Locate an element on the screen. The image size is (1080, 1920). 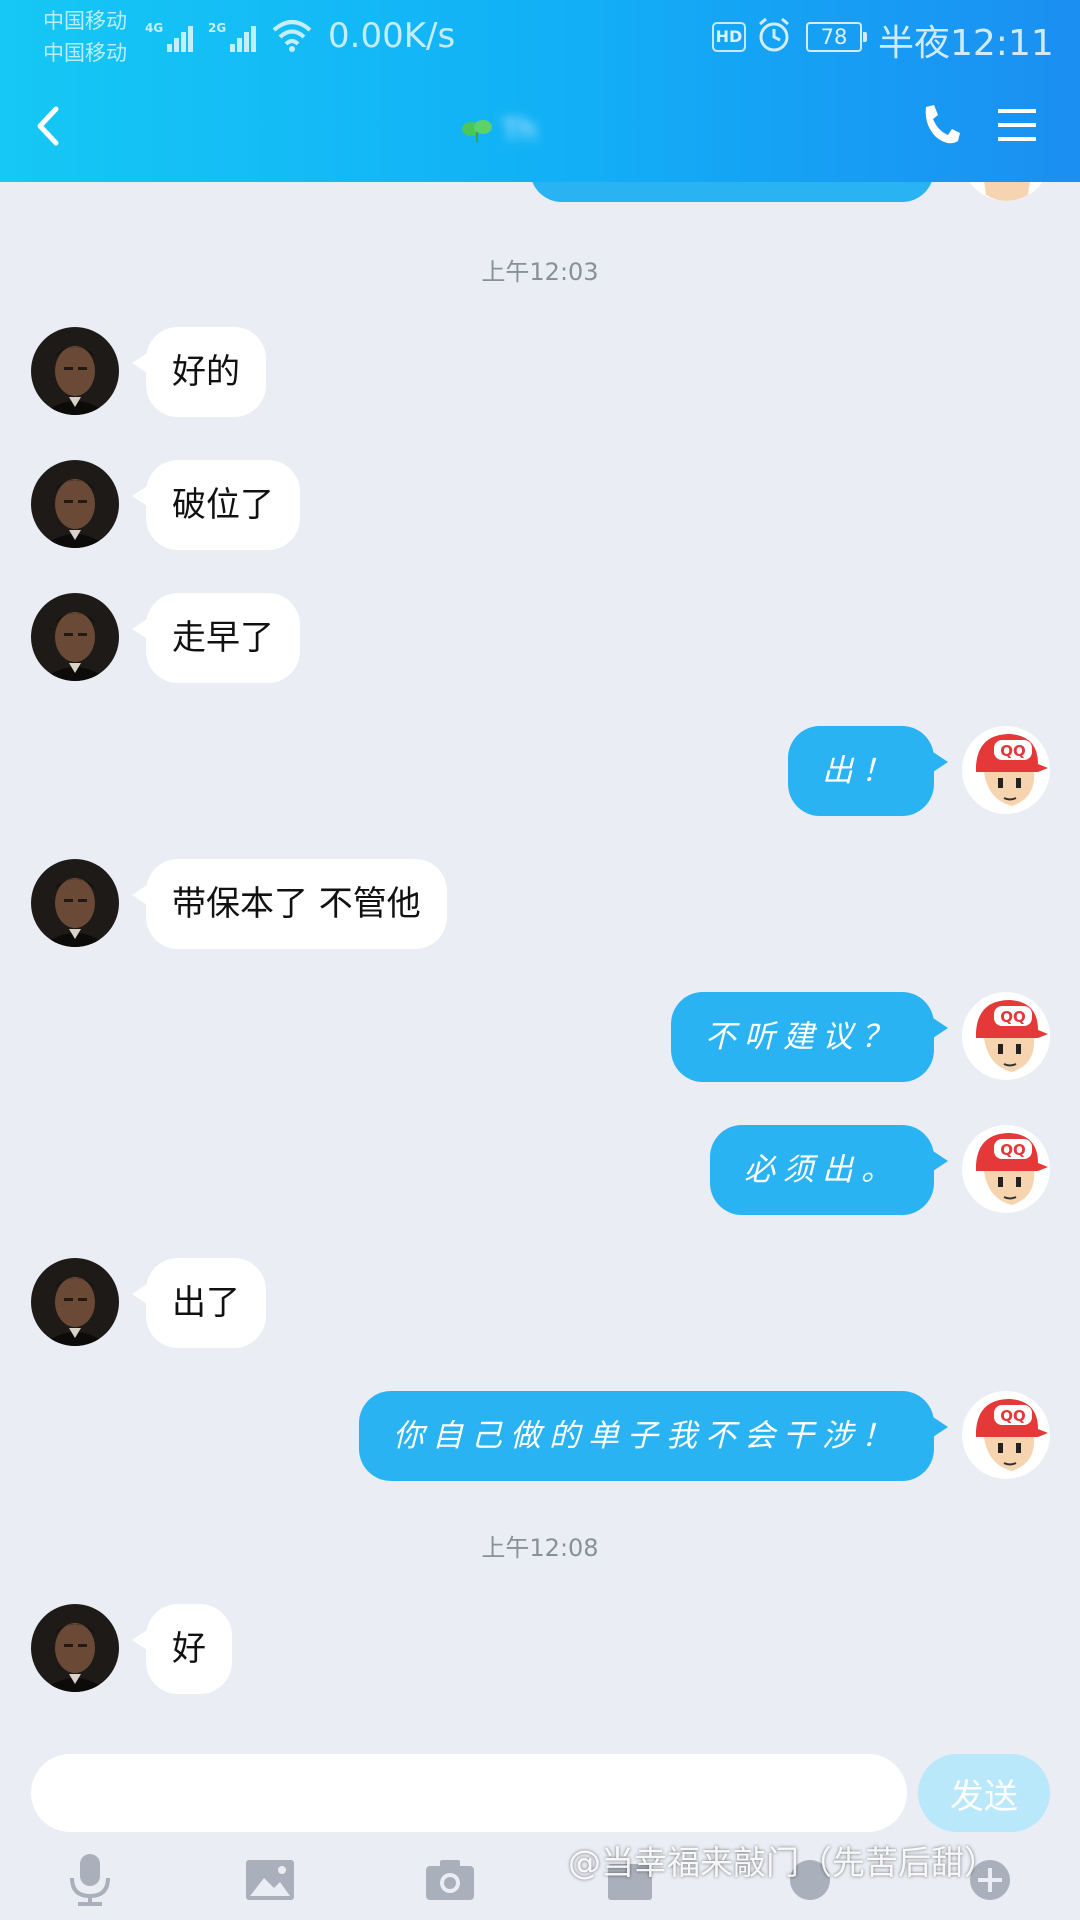
voice-button is located at coordinates (90, 1880).